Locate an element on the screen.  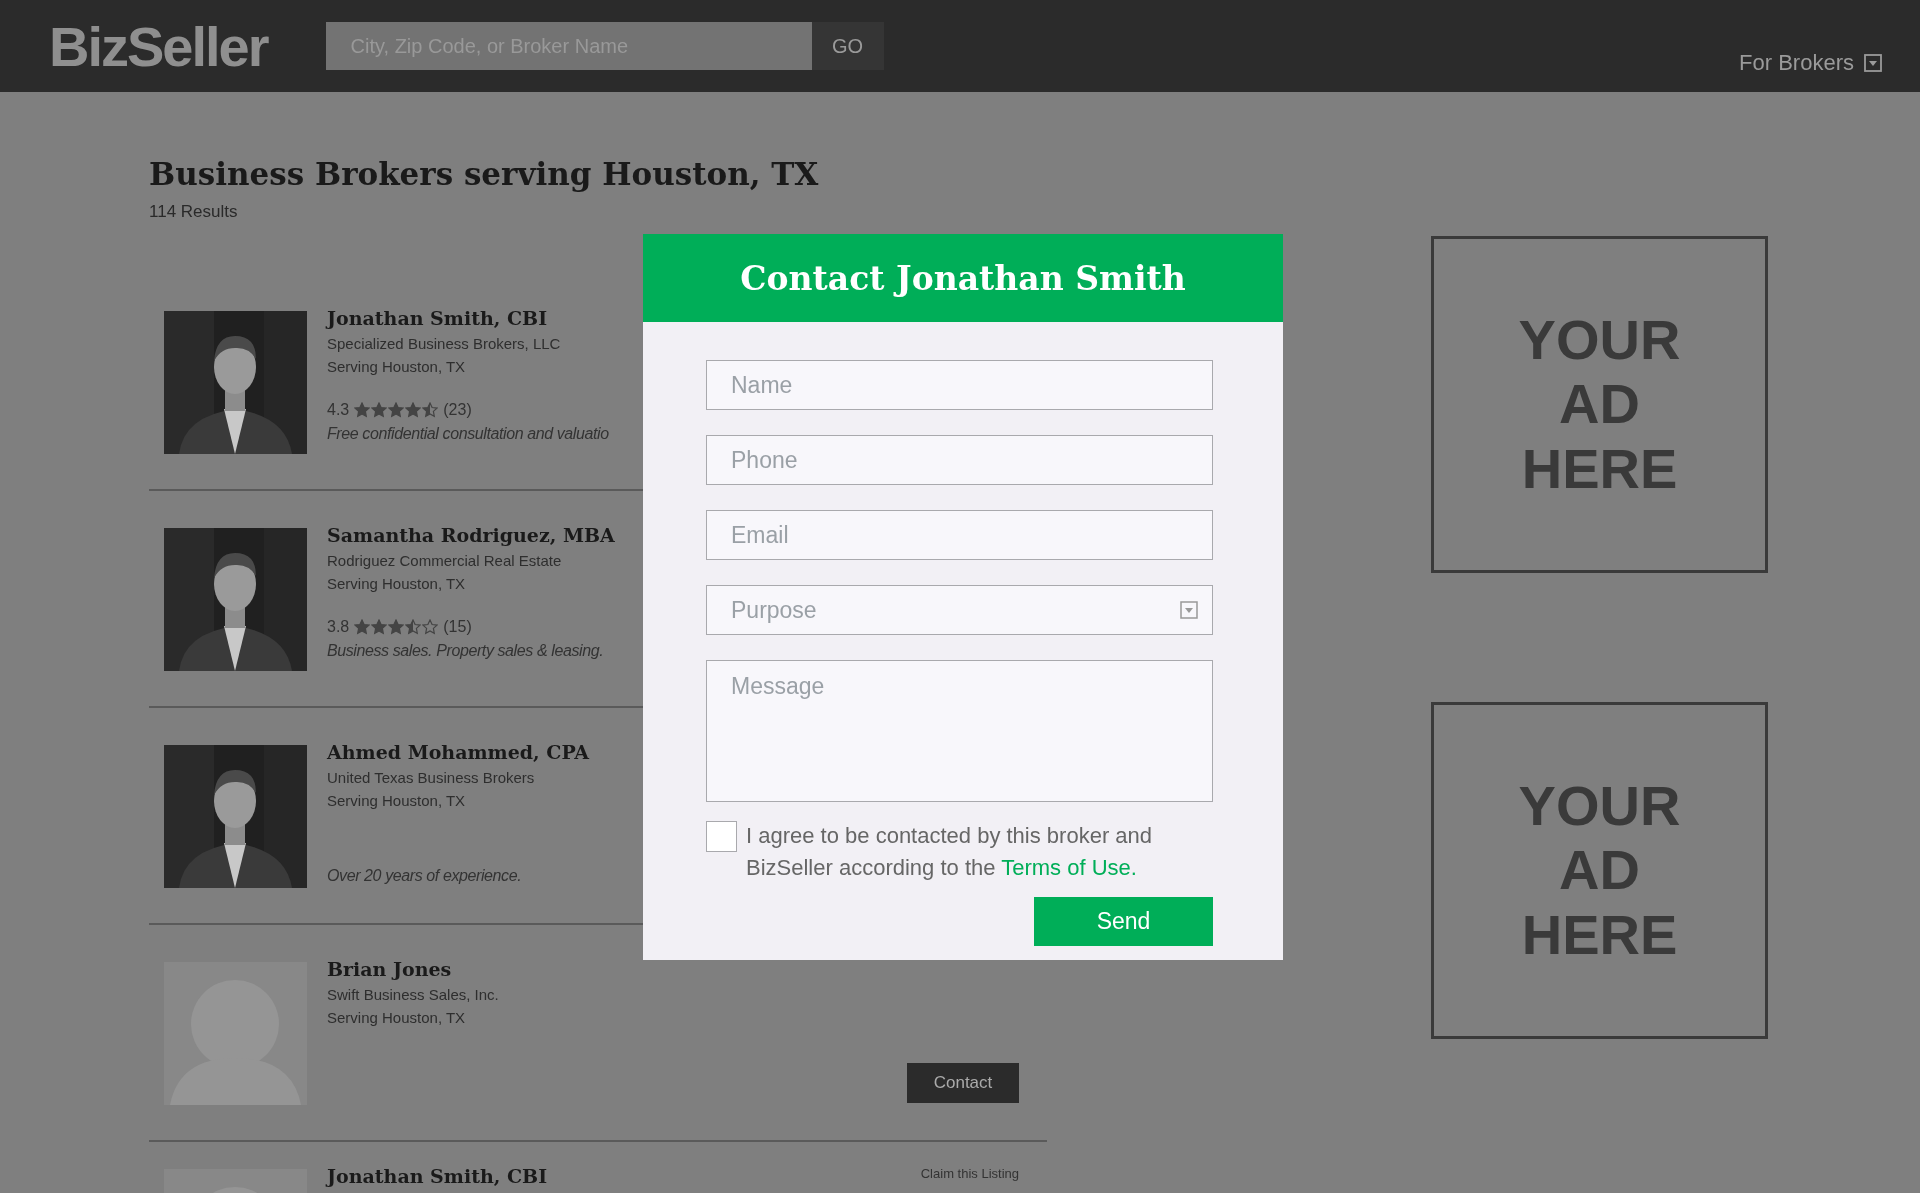
broker-name: Brian Jones is located at coordinates (389, 969).